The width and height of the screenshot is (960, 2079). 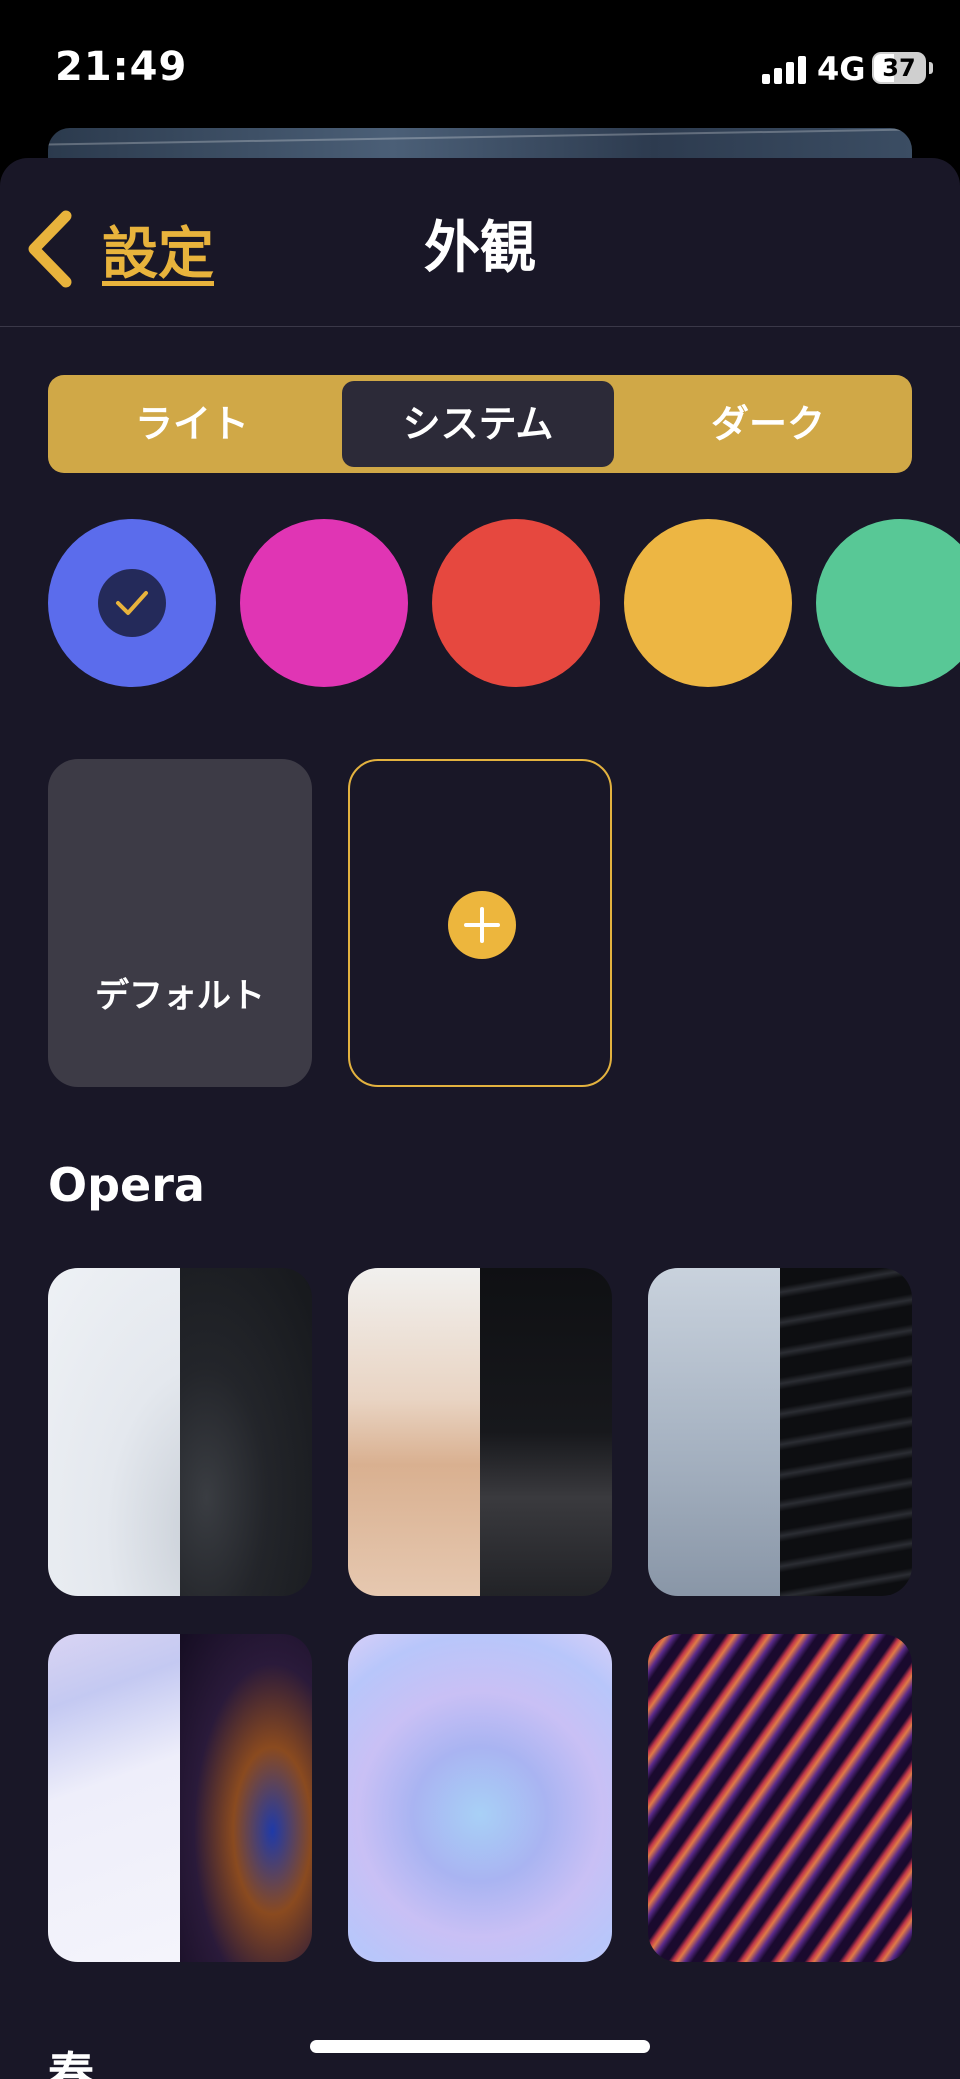 I want to click on default-label: デフォルト, so click(x=180, y=996).